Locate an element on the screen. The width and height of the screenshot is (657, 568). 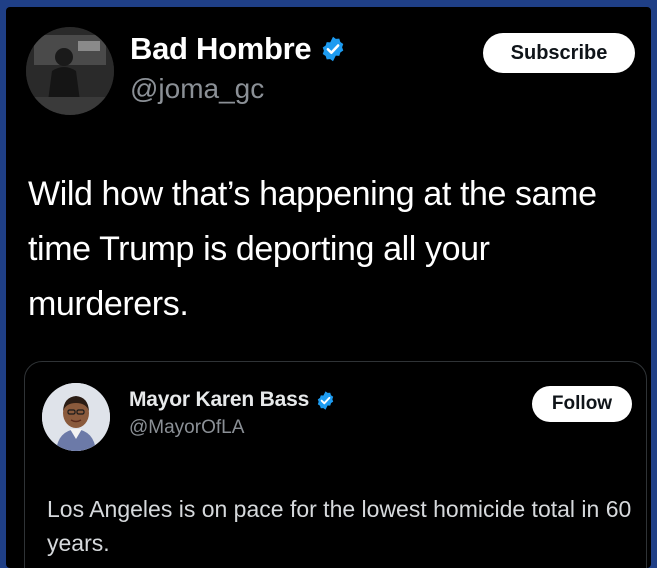
follow-button: Follow is located at coordinates (582, 404).